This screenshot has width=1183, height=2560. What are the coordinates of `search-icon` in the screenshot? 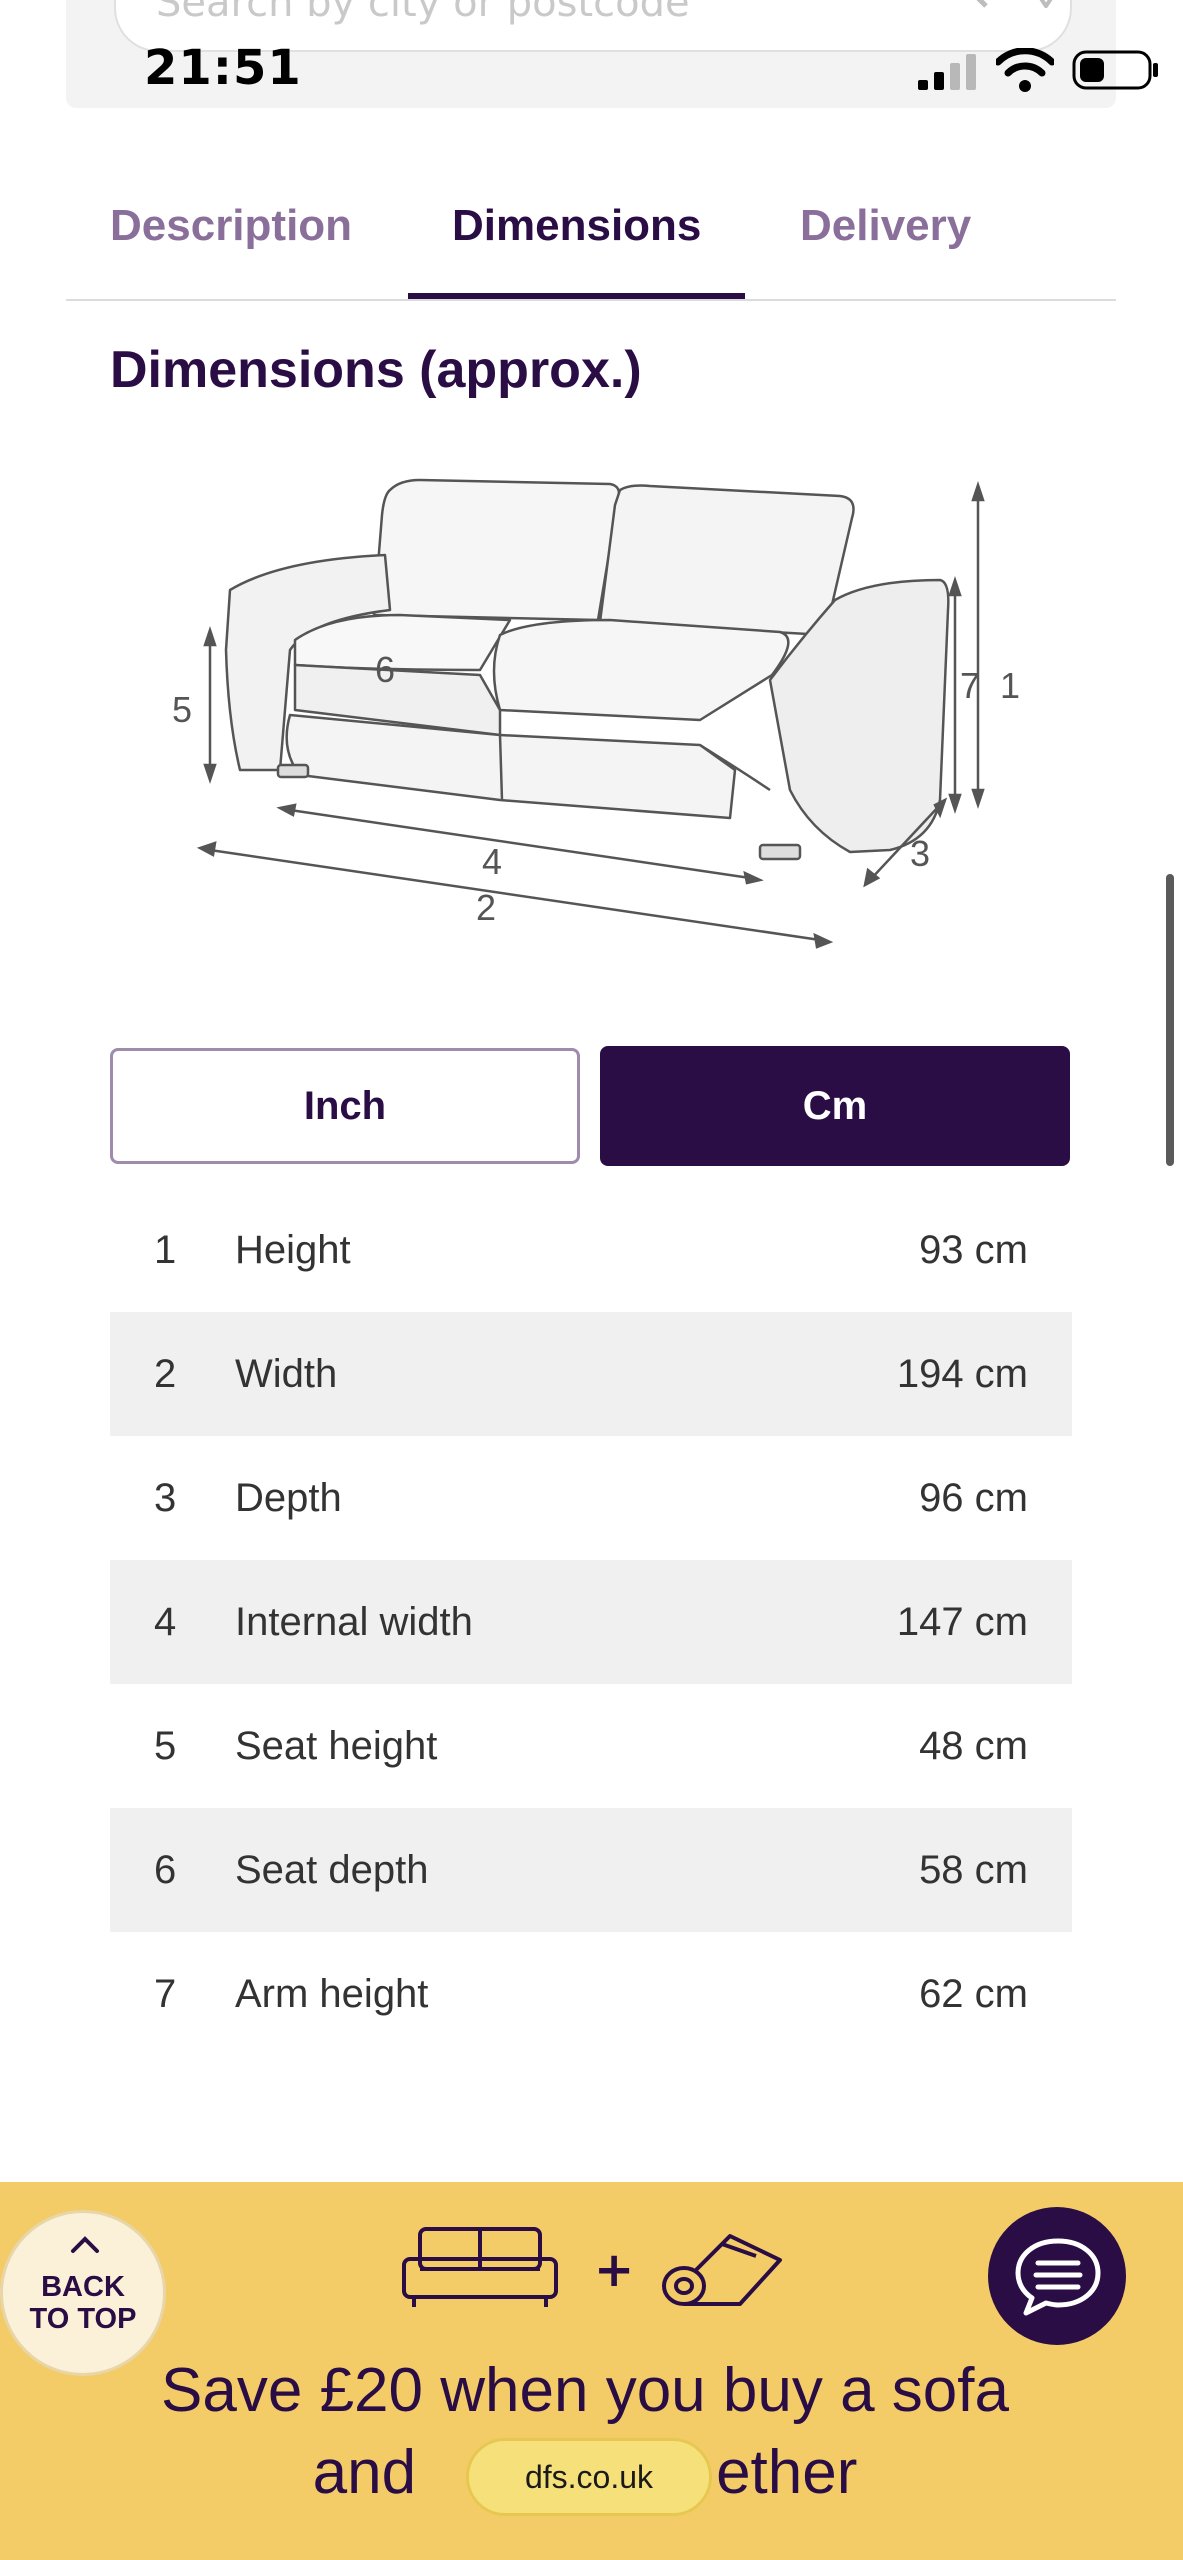 It's located at (960, 6).